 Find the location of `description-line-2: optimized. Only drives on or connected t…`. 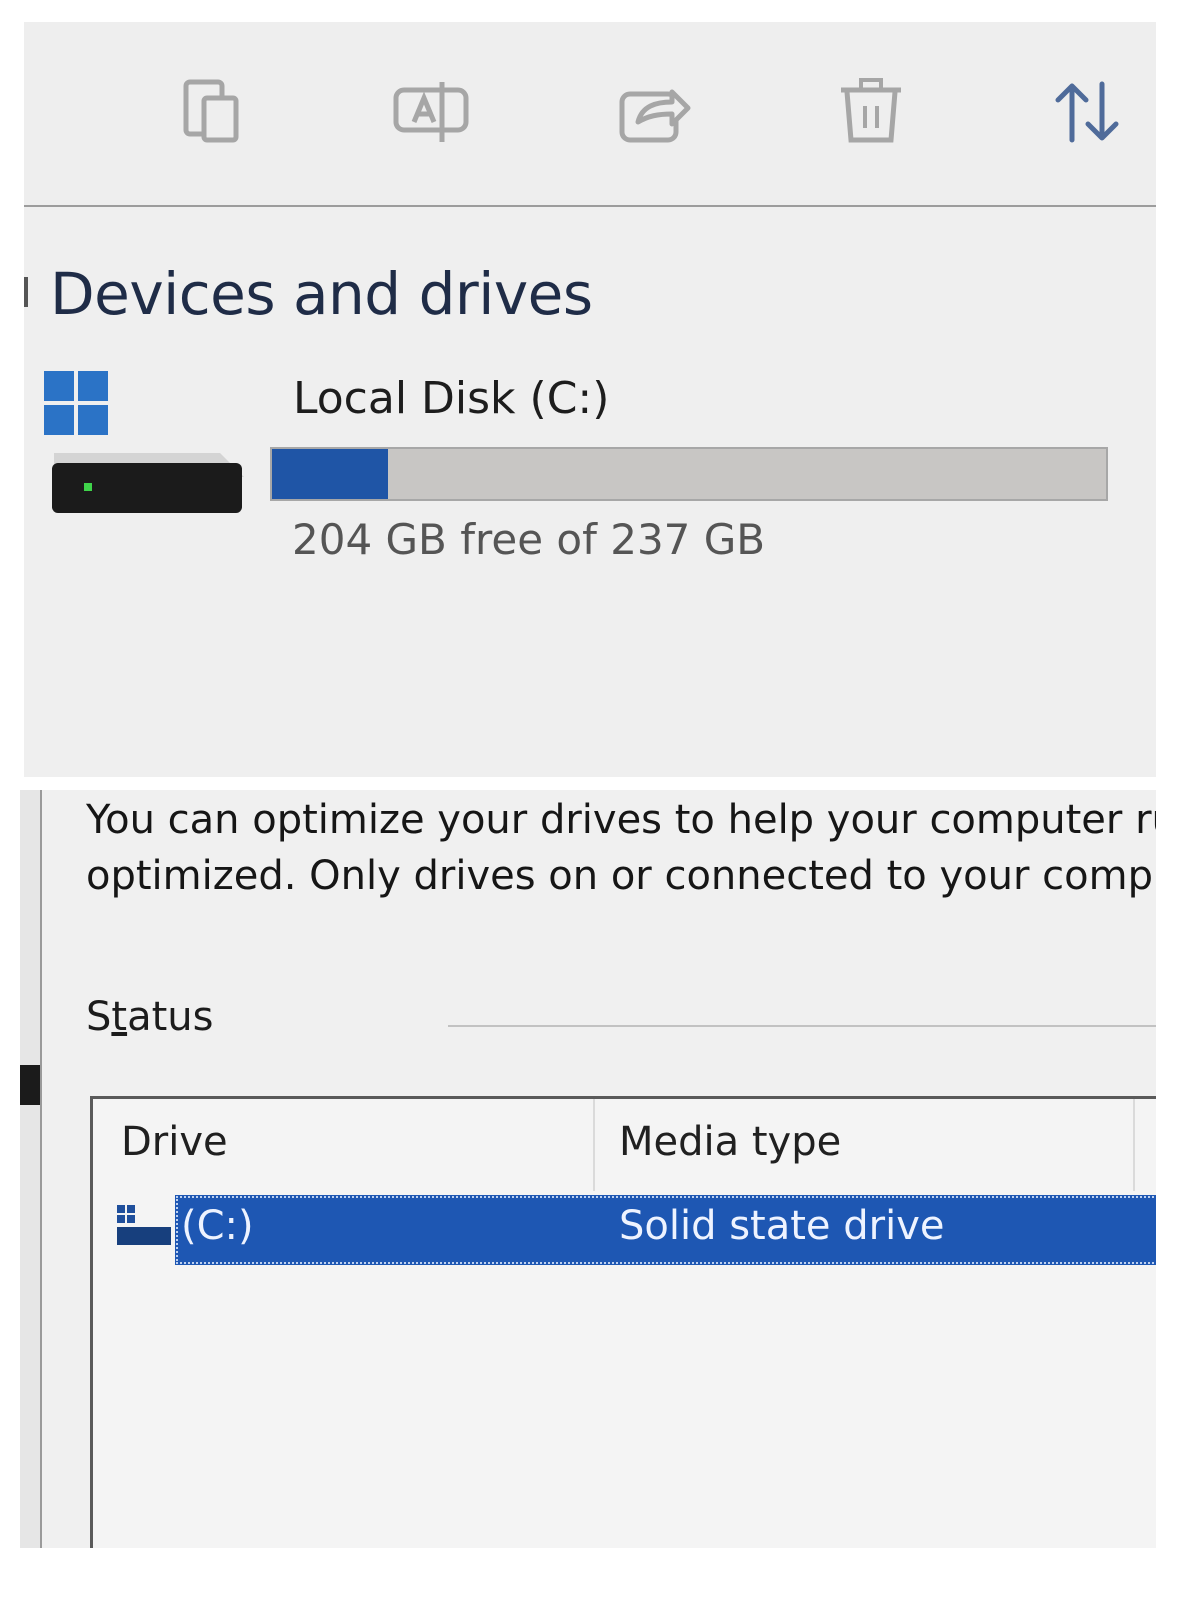

description-line-2: optimized. Only drives on or connected t… is located at coordinates (621, 876).